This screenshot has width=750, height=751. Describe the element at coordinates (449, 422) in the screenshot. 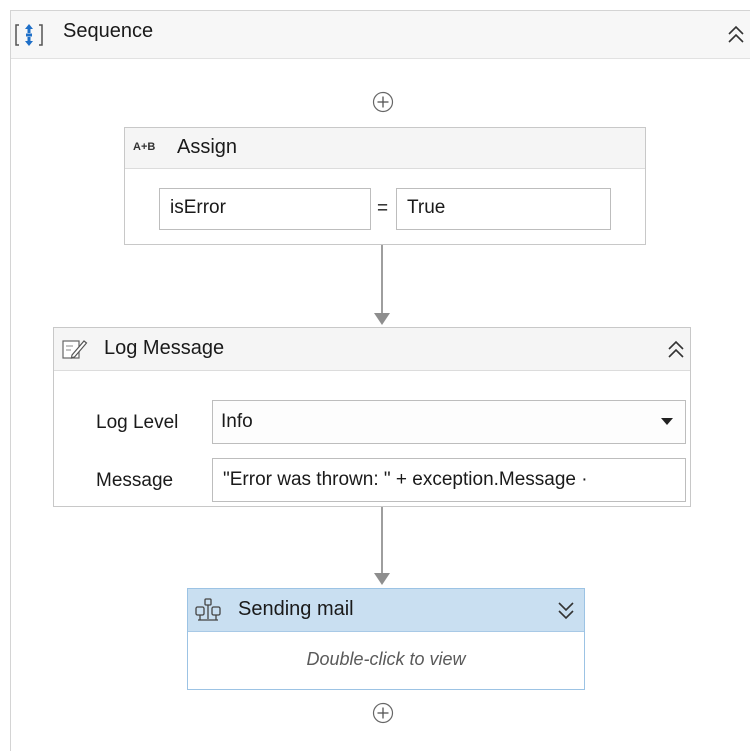

I see `log-level-select: Info` at that location.